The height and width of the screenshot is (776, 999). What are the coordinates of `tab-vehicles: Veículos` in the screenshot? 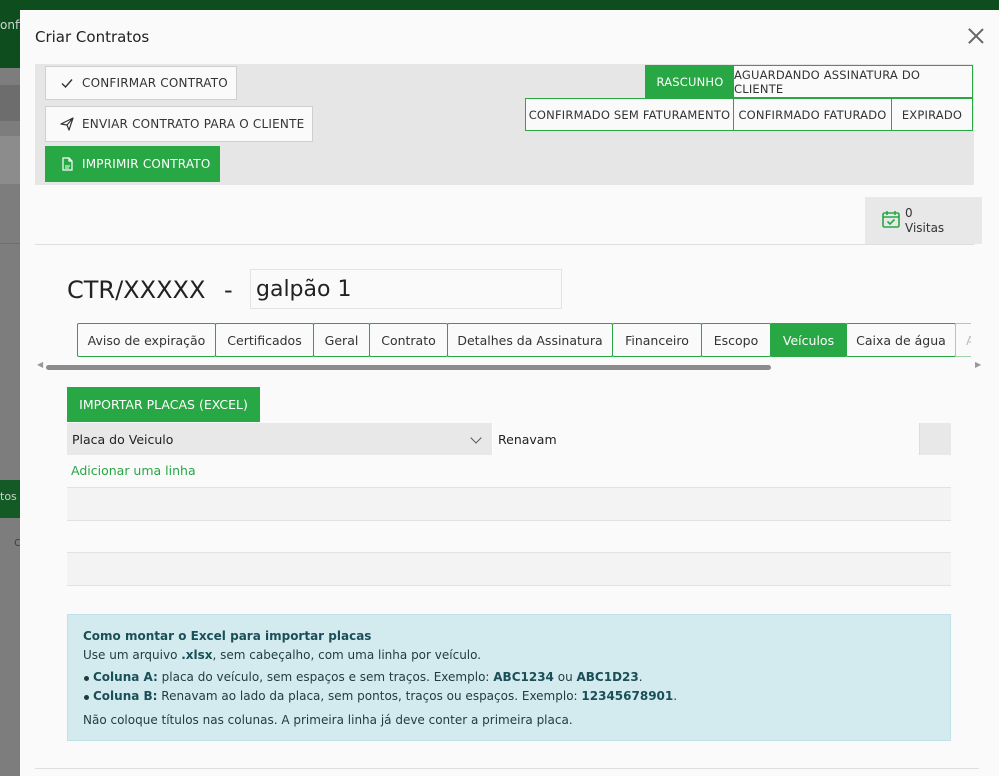 It's located at (808, 340).